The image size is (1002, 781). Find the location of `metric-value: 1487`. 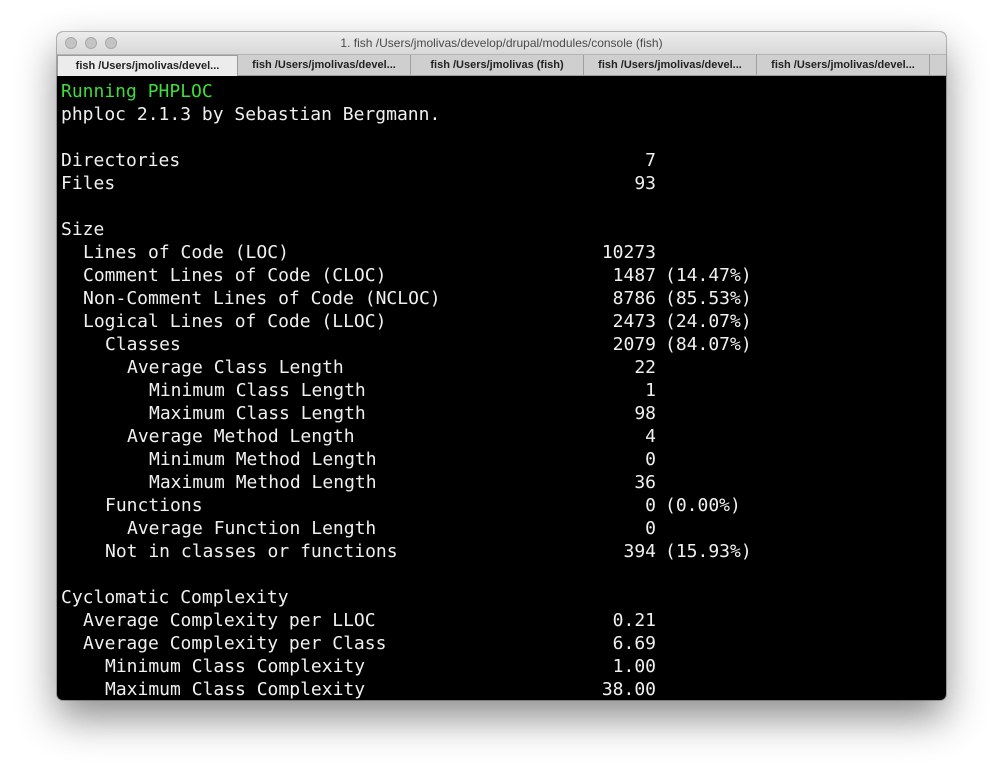

metric-value: 1487 is located at coordinates (634, 275).